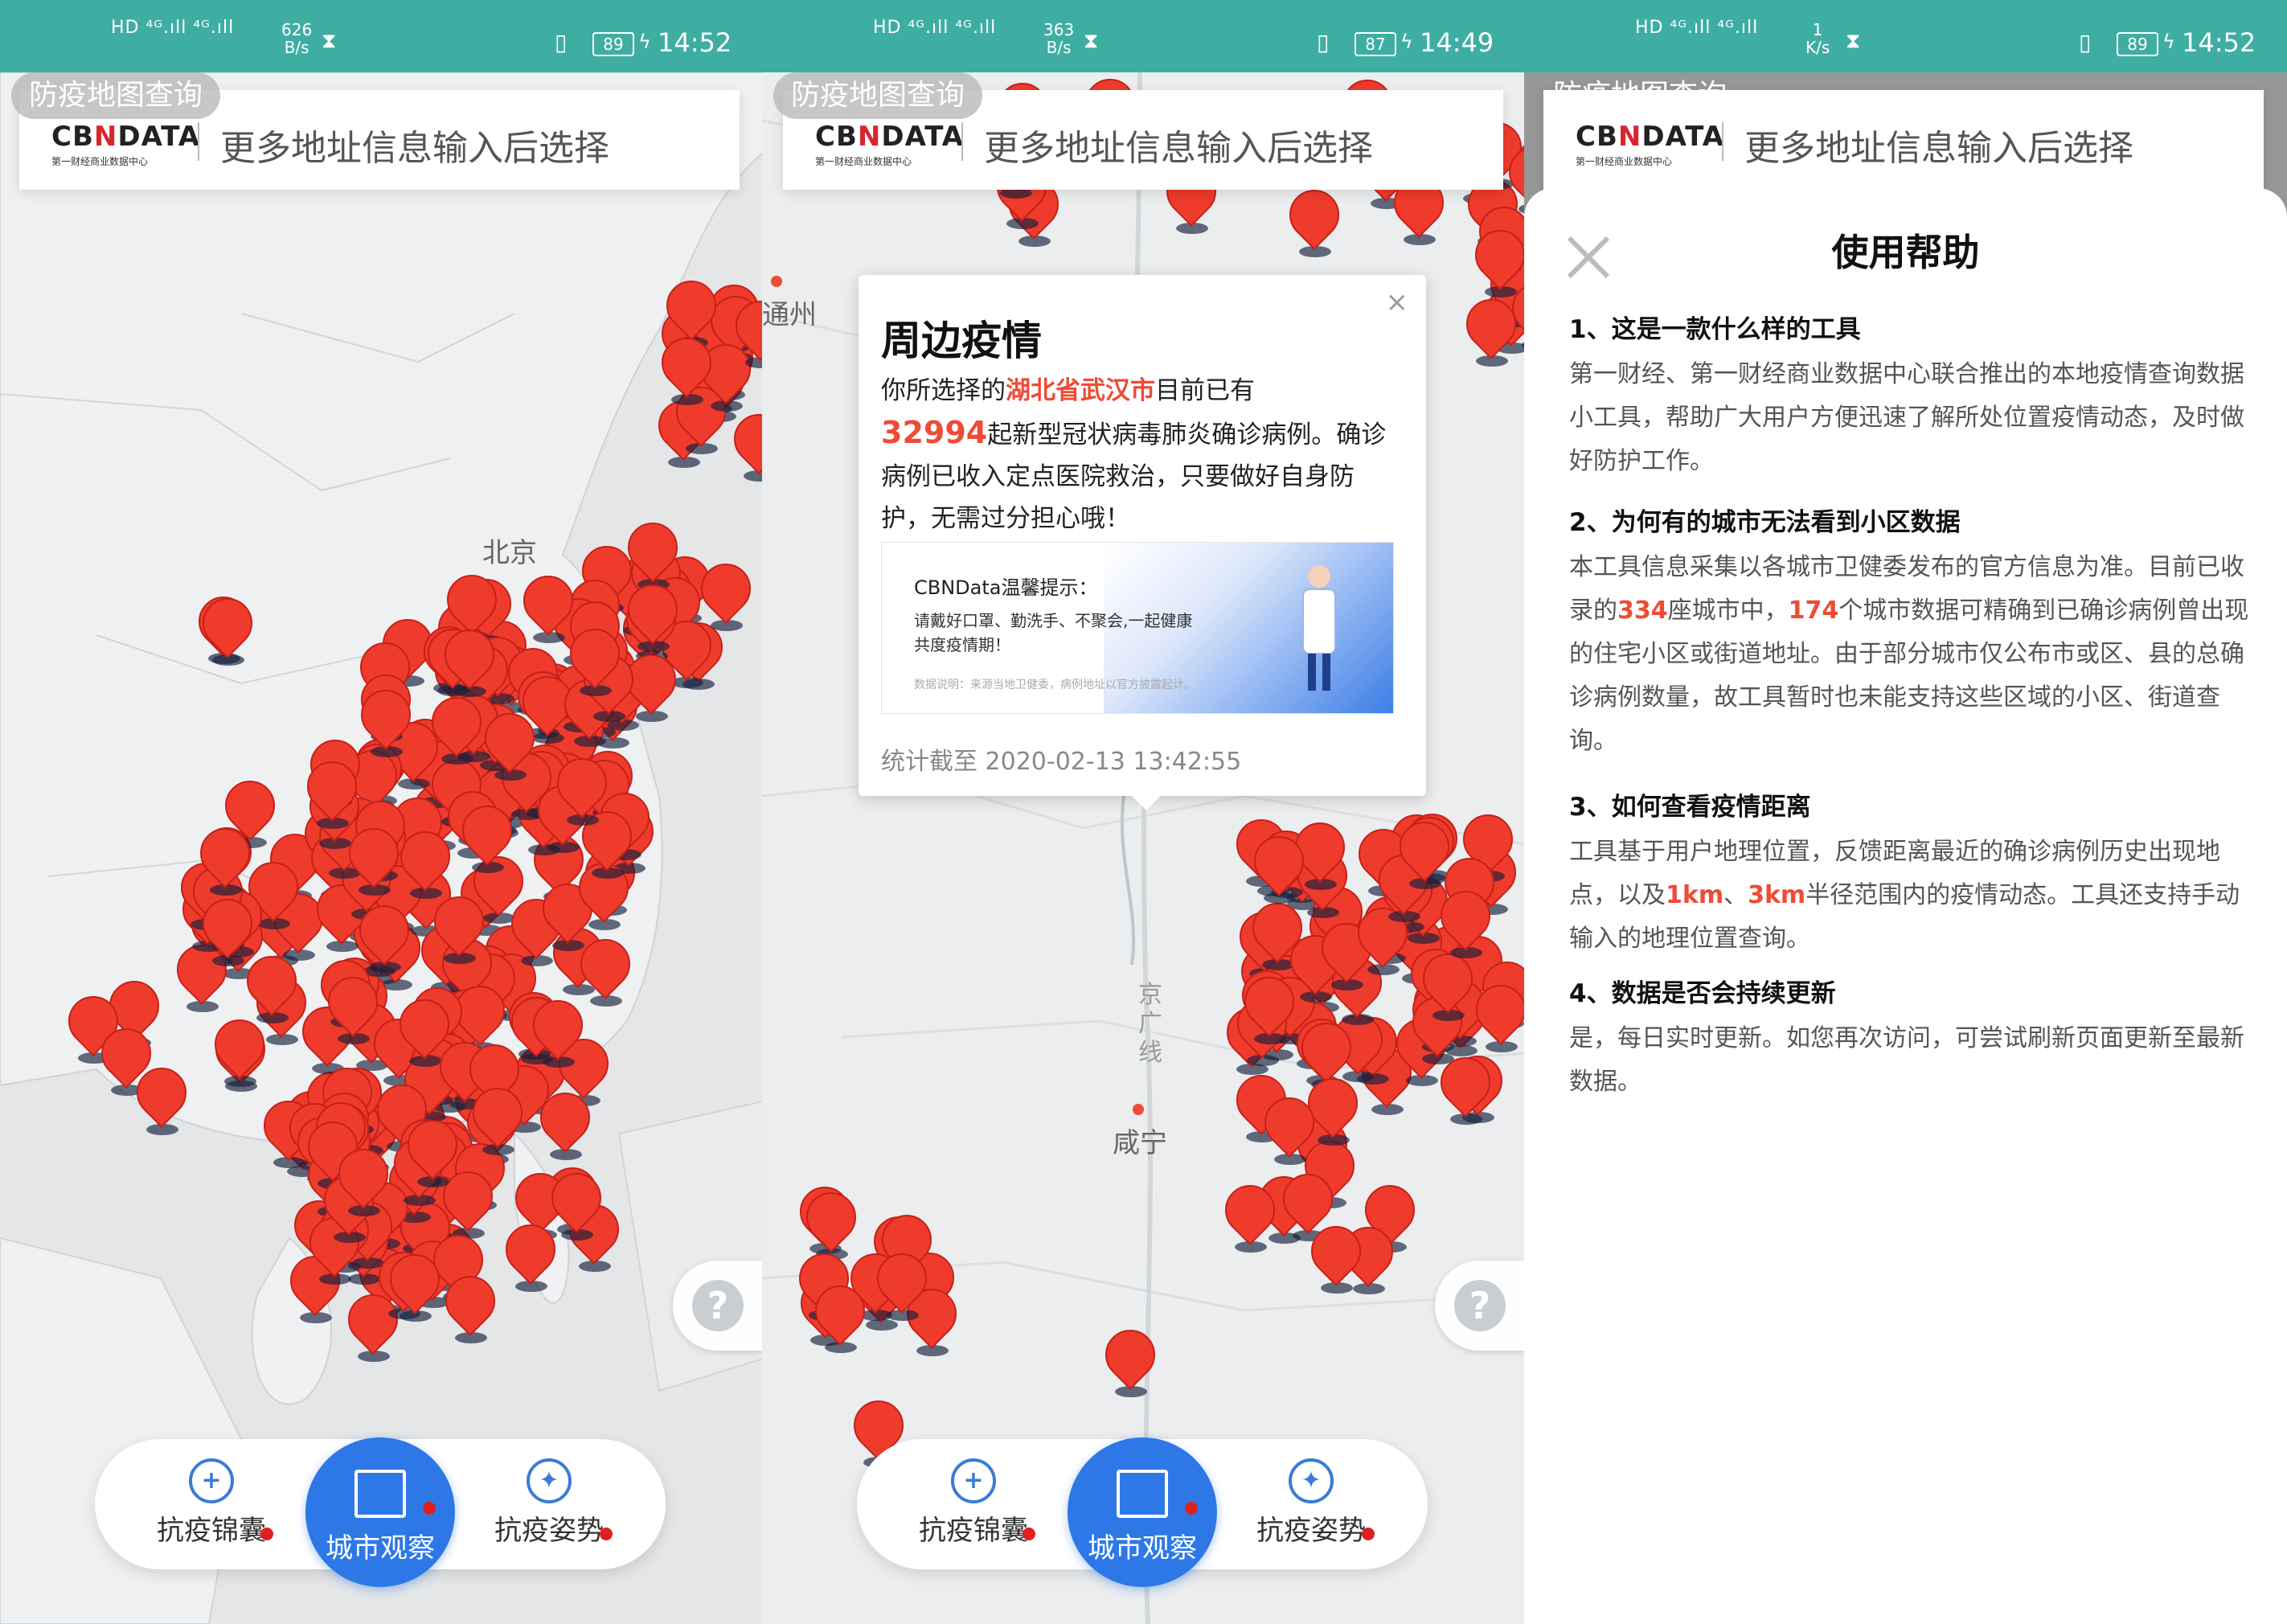  Describe the element at coordinates (1702, 994) in the screenshot. I see `section-heading: 4、数据是否会持续更新` at that location.